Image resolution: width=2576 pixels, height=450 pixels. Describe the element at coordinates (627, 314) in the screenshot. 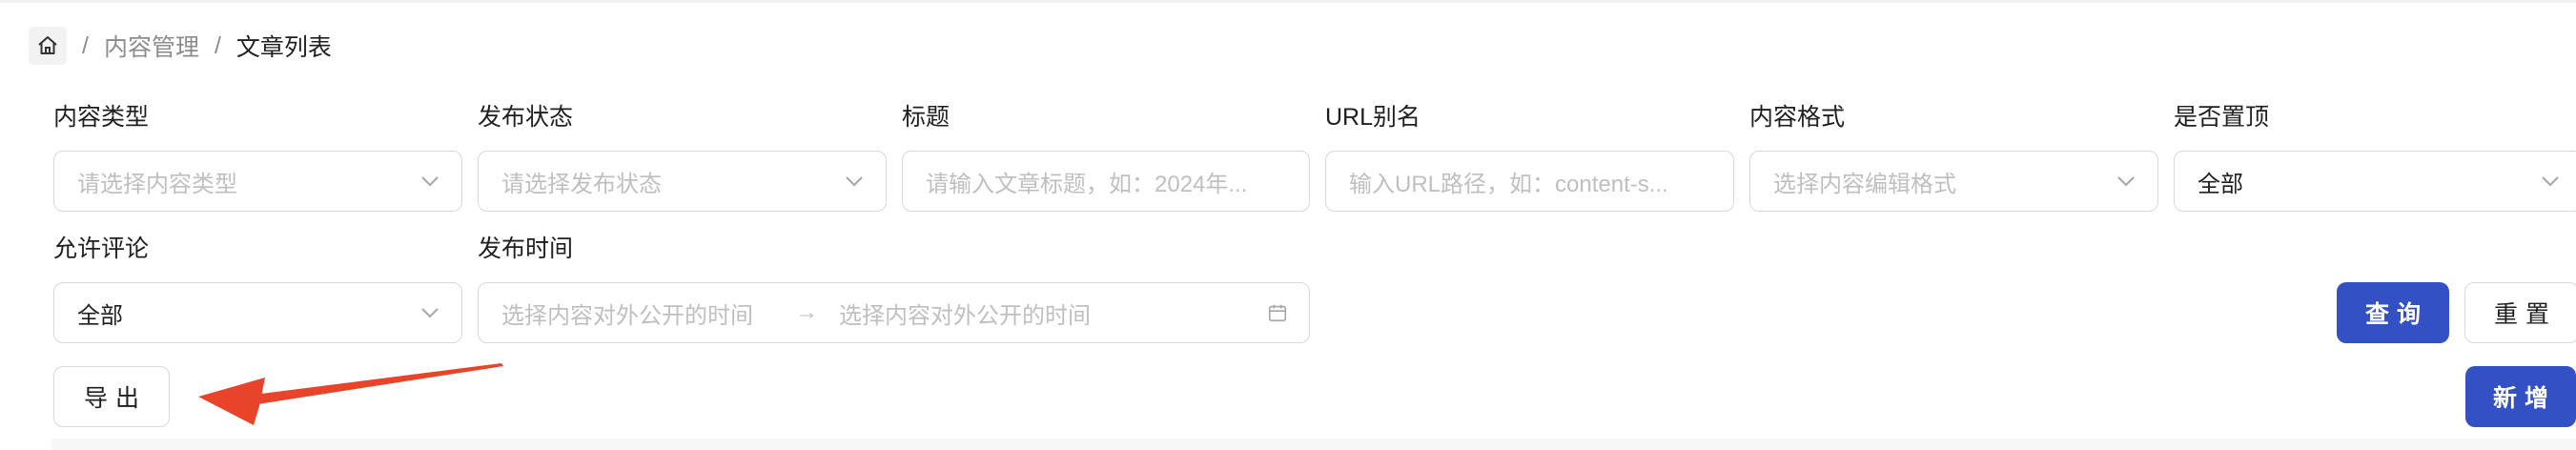

I see `publish-time-start-placeholder: 选择内容对外公开的时间` at that location.